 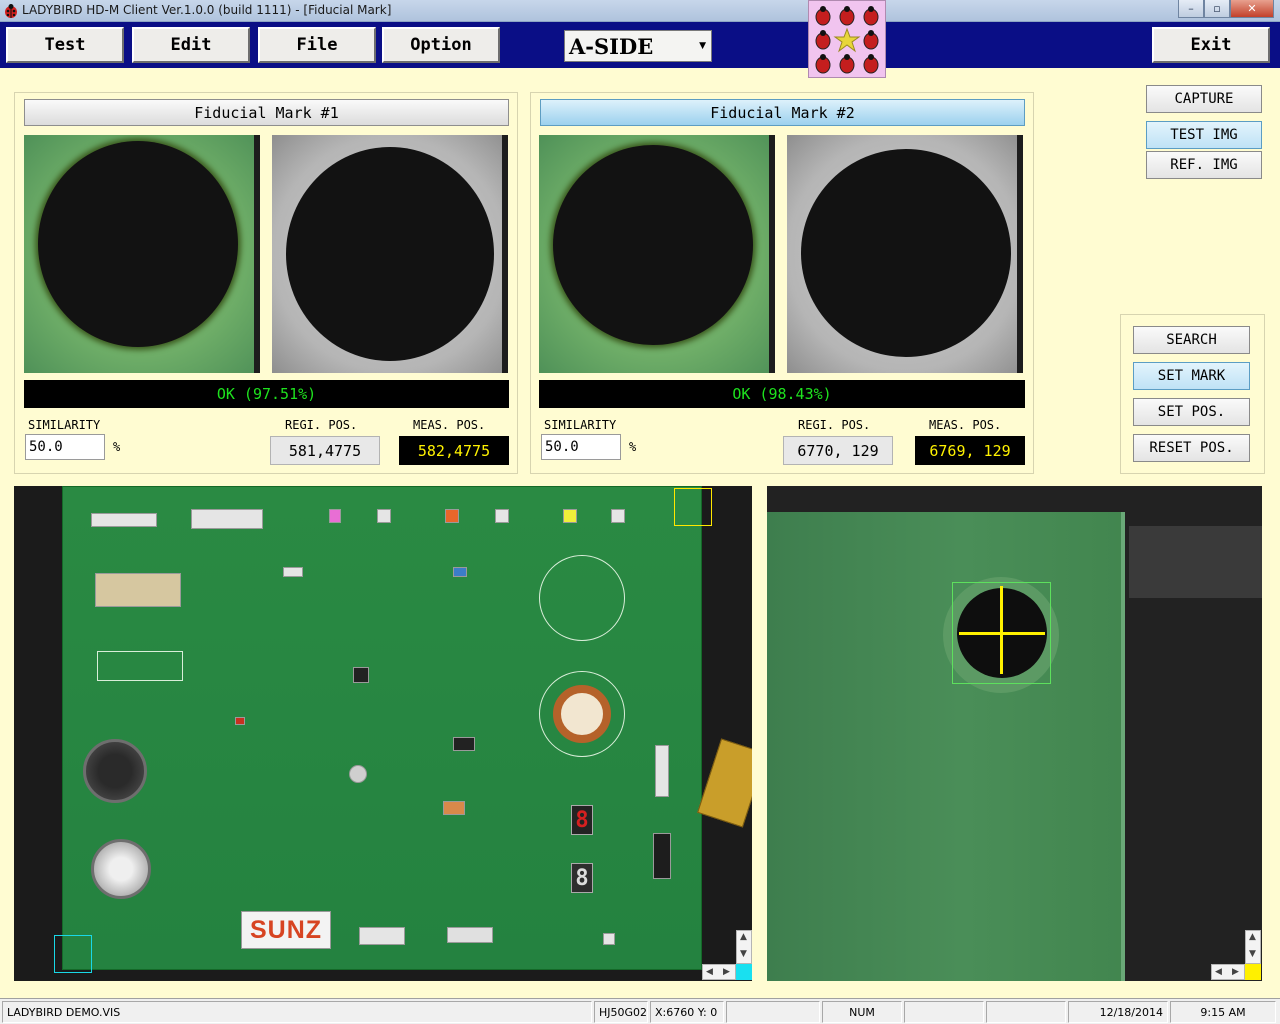 What do you see at coordinates (580, 425) in the screenshot?
I see `fiducial-2-similarity-label: SIMILARITY` at bounding box center [580, 425].